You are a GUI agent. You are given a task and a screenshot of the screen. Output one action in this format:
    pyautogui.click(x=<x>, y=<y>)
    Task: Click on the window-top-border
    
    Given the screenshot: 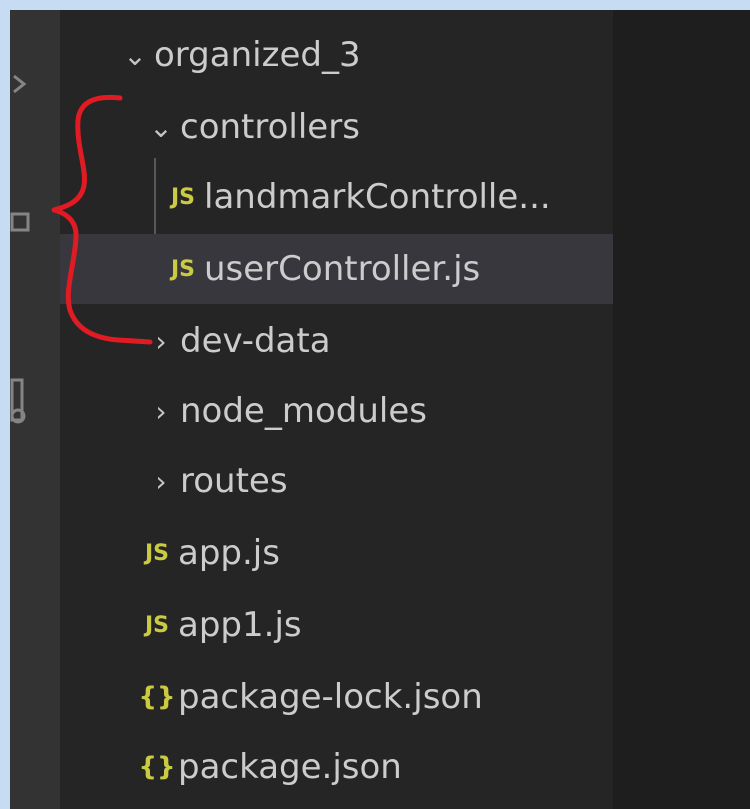 What is the action you would take?
    pyautogui.click(x=375, y=5)
    